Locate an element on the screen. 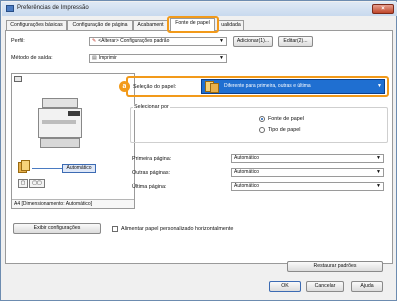  printer-scanner-lid is located at coordinates (60, 103).